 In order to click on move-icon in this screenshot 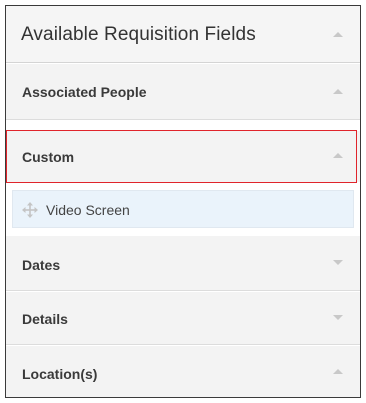, I will do `click(30, 210)`.